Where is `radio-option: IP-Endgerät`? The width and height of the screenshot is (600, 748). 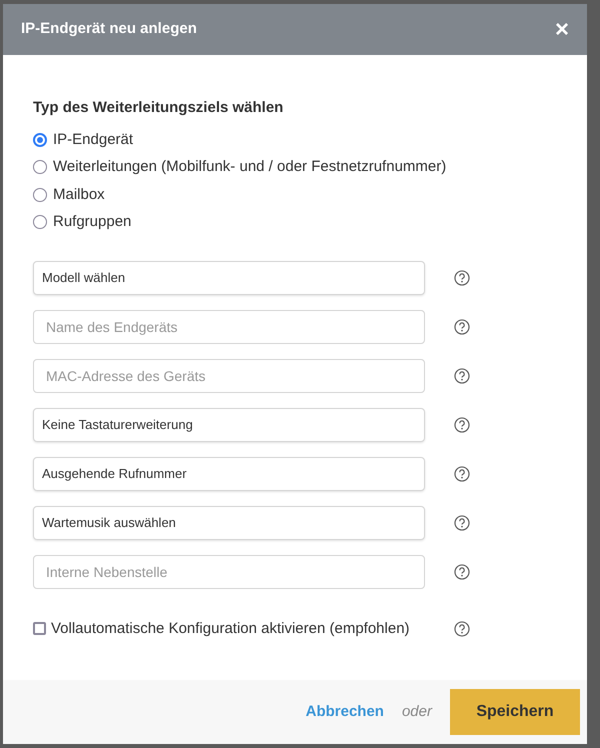 radio-option: IP-Endgerät is located at coordinates (83, 139).